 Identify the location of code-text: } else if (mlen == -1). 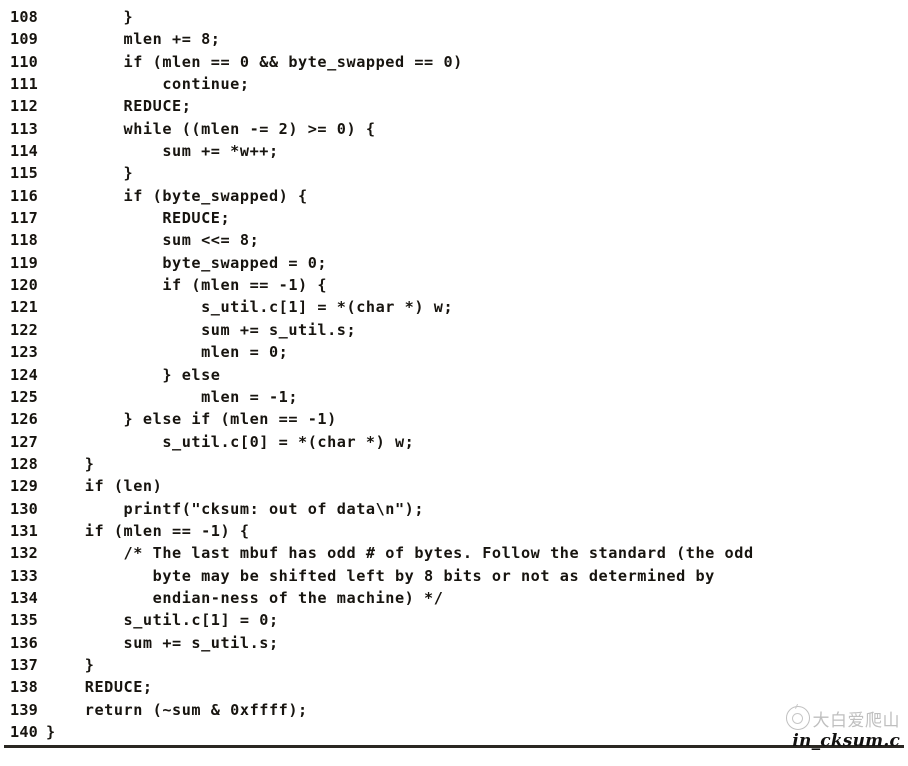
(191, 419).